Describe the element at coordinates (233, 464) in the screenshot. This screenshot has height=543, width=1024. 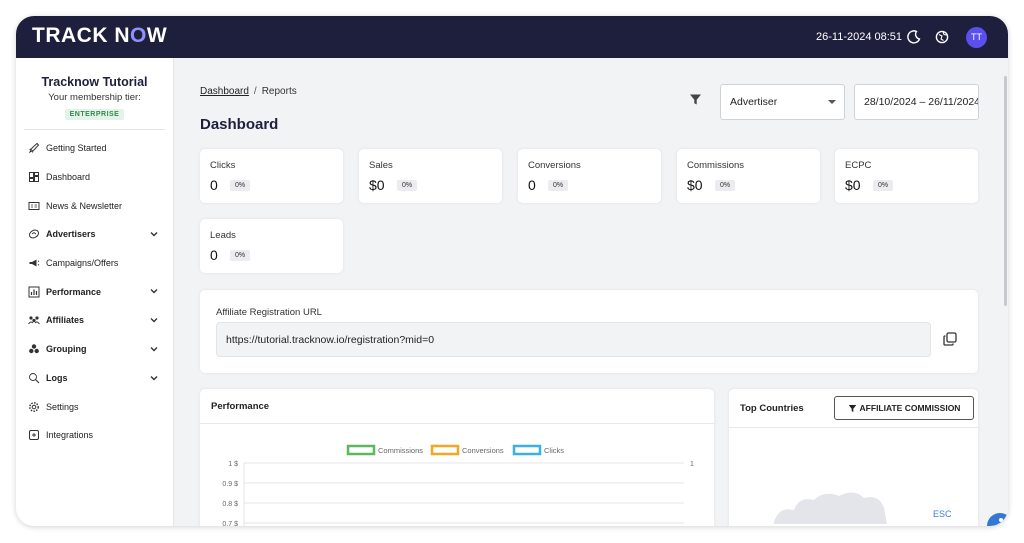
I see `y-tick-label: 1 $` at that location.